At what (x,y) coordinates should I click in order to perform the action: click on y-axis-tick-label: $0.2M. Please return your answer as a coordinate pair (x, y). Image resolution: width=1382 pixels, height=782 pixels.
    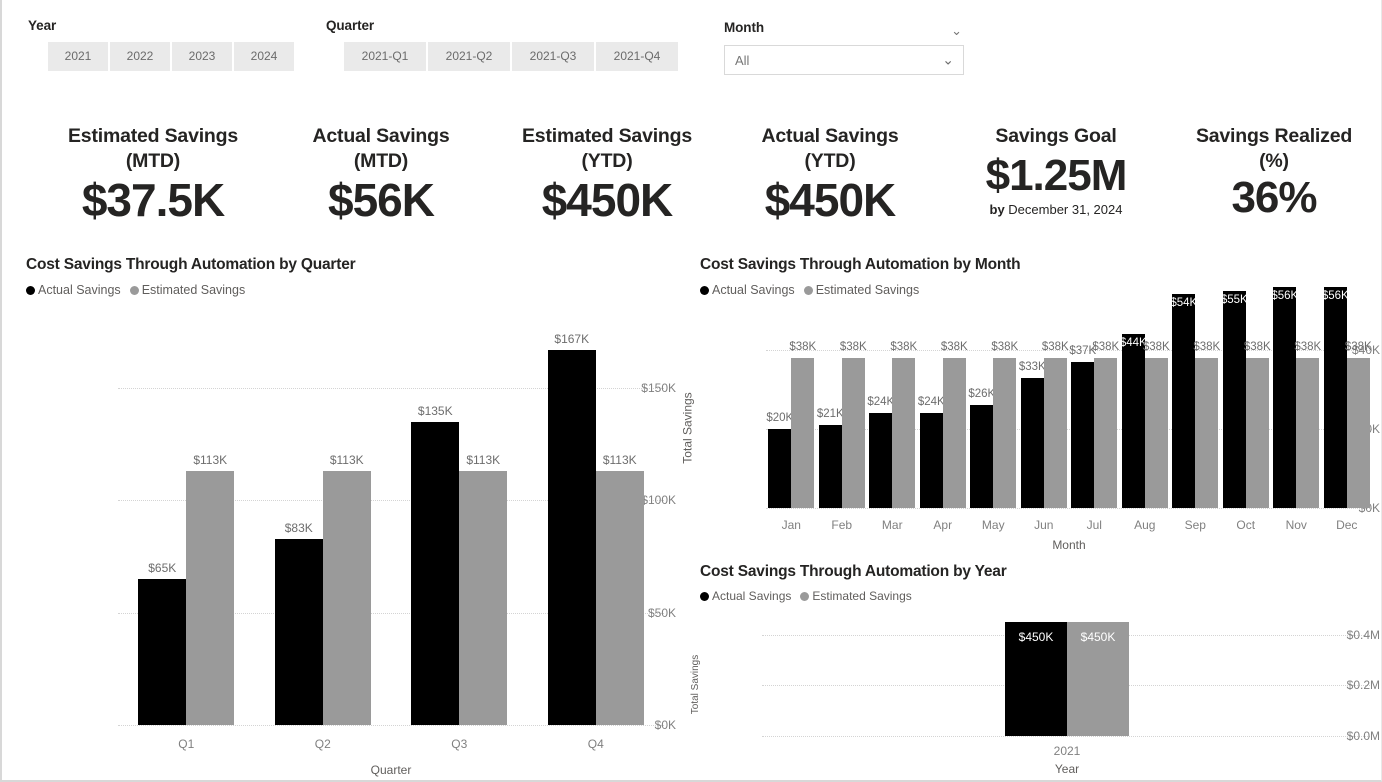
    Looking at the image, I should click on (1363, 685).